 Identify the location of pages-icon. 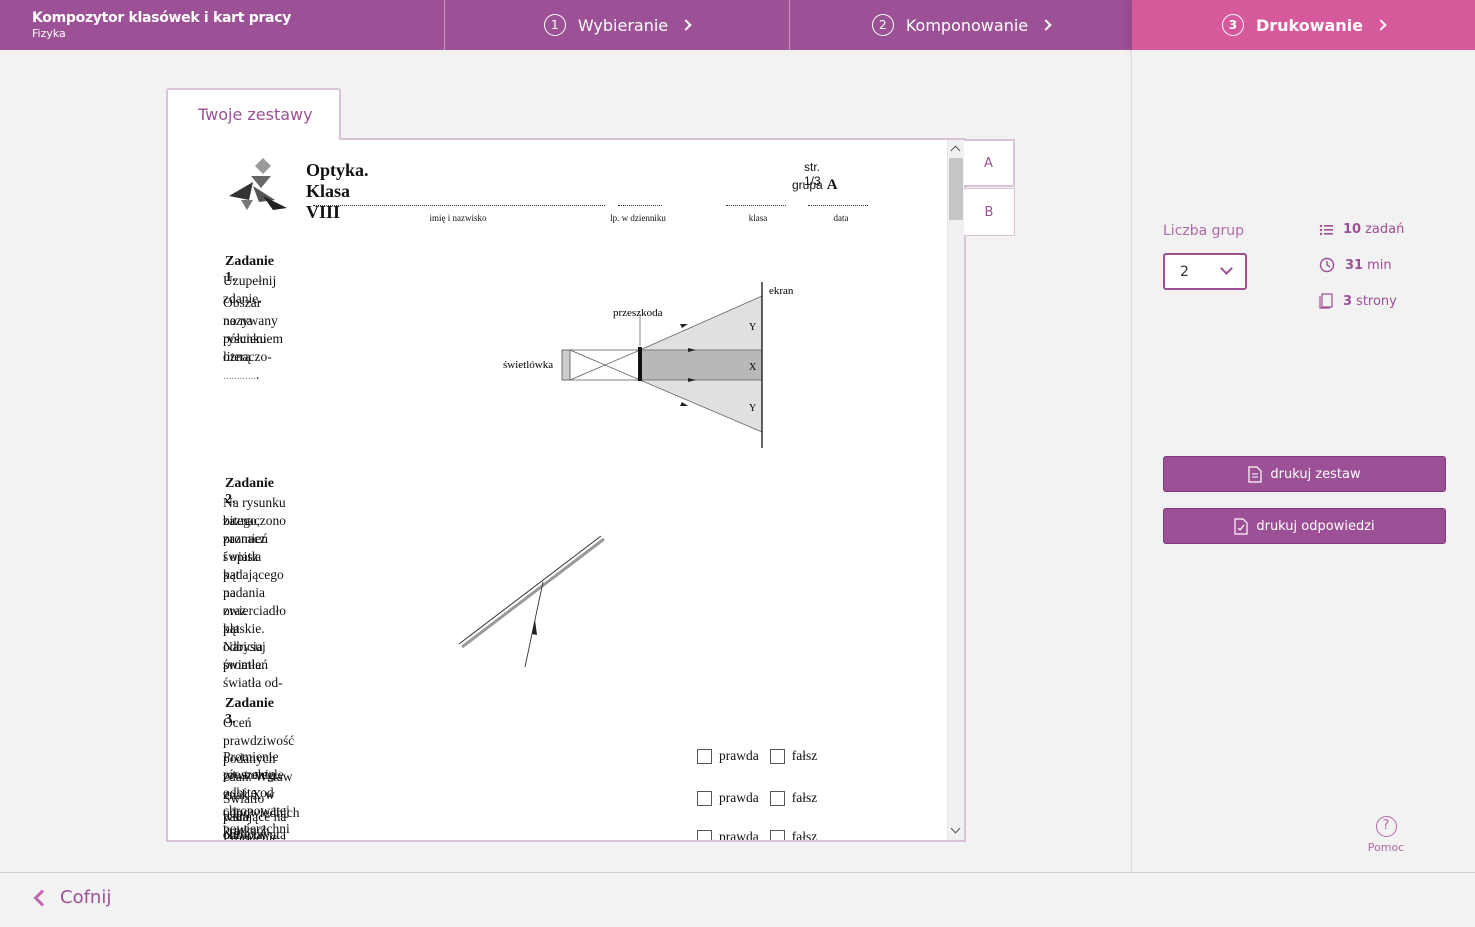
(1326, 301).